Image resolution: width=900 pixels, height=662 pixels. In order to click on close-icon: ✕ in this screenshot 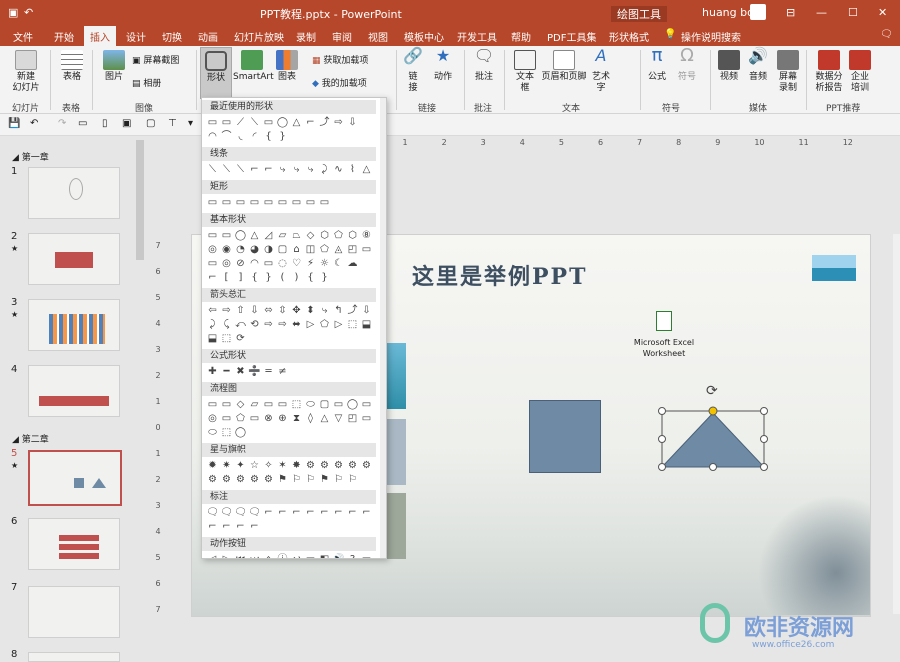, I will do `click(882, 12)`.